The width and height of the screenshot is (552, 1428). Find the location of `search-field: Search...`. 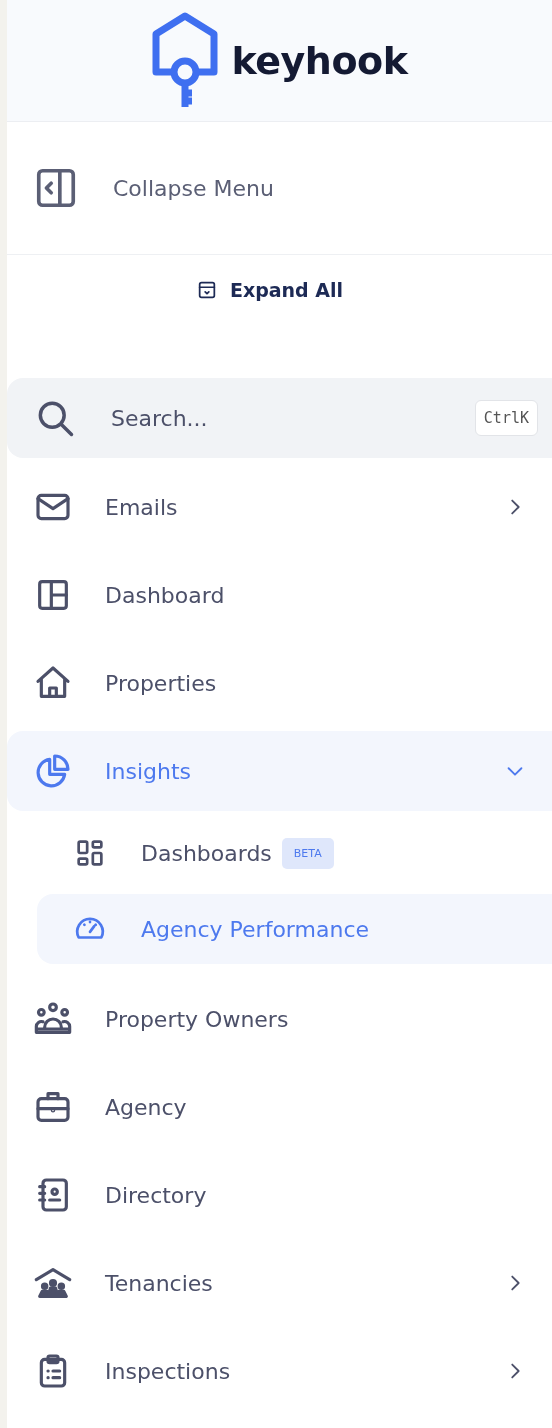

search-field: Search... is located at coordinates (276, 418).